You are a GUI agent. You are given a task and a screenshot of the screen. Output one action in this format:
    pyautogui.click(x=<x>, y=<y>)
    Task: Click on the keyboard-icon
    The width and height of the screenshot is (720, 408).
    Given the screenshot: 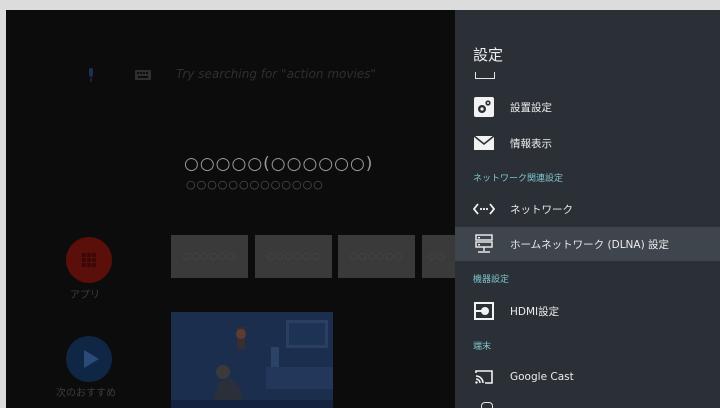 What is the action you would take?
    pyautogui.click(x=143, y=75)
    